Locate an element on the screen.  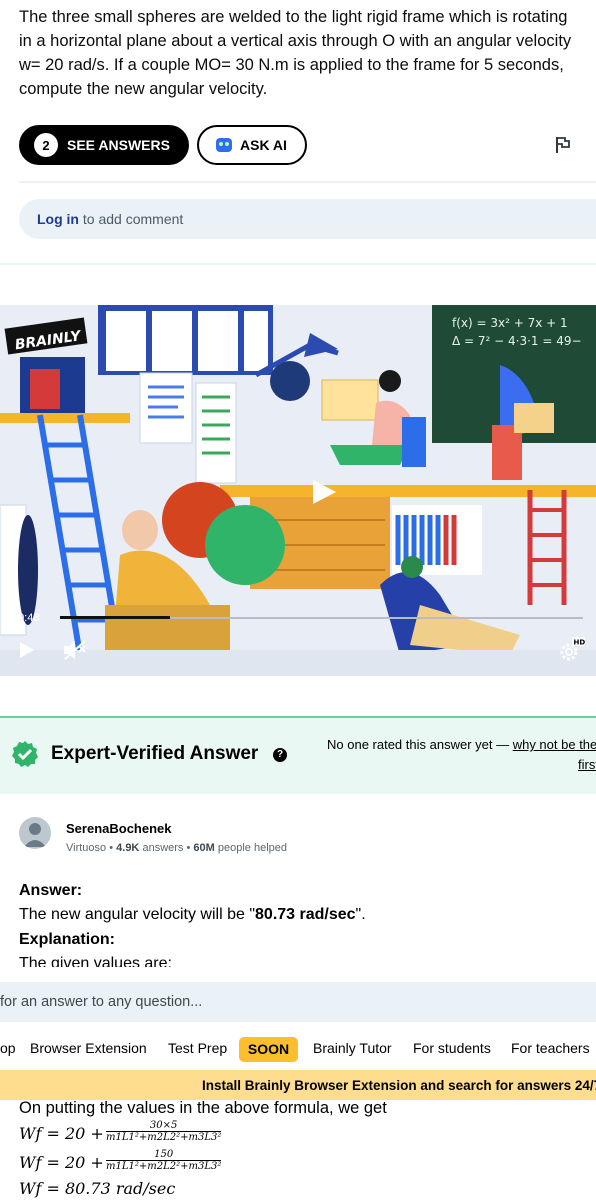
equation-line-1: Wf = 20 + is located at coordinates (61, 1133).